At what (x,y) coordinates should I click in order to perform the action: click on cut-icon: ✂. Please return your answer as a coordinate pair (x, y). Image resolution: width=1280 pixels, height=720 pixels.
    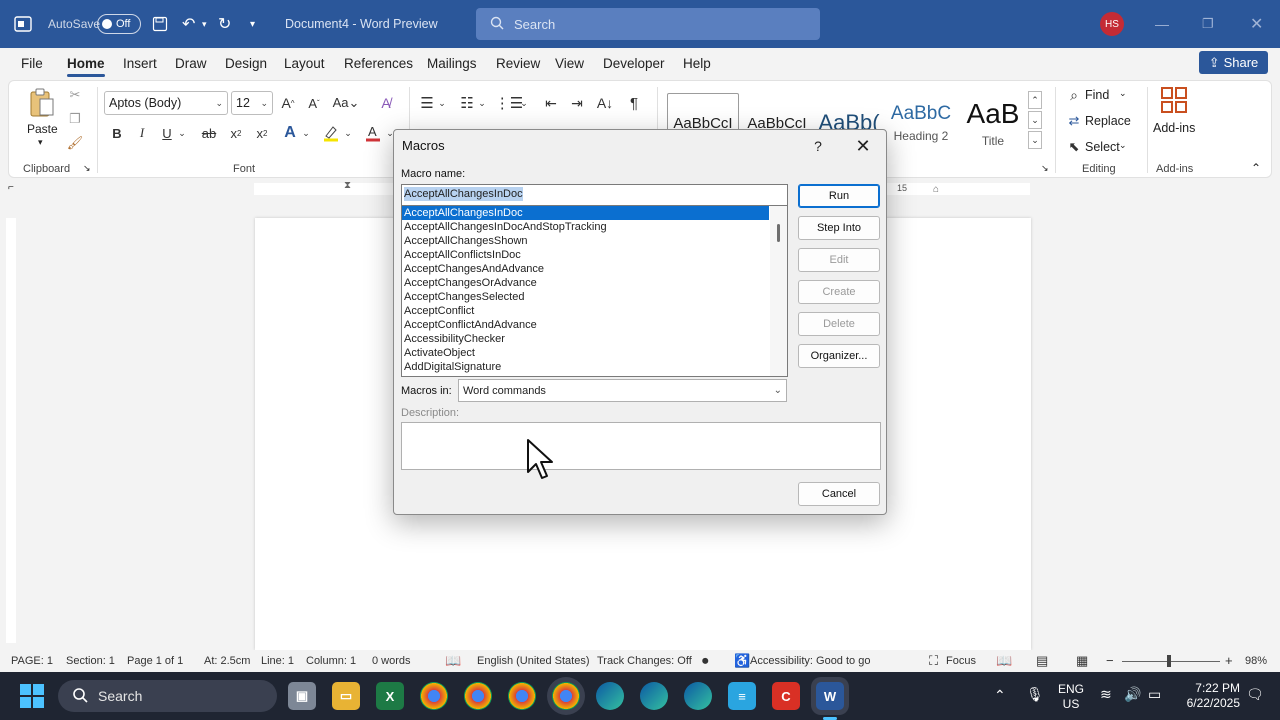
    Looking at the image, I should click on (75, 95).